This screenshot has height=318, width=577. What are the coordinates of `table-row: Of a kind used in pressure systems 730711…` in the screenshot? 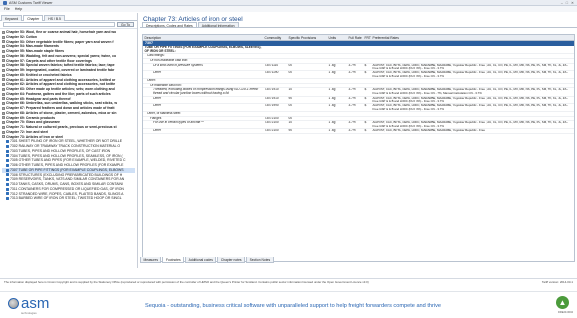 It's located at (358, 68).